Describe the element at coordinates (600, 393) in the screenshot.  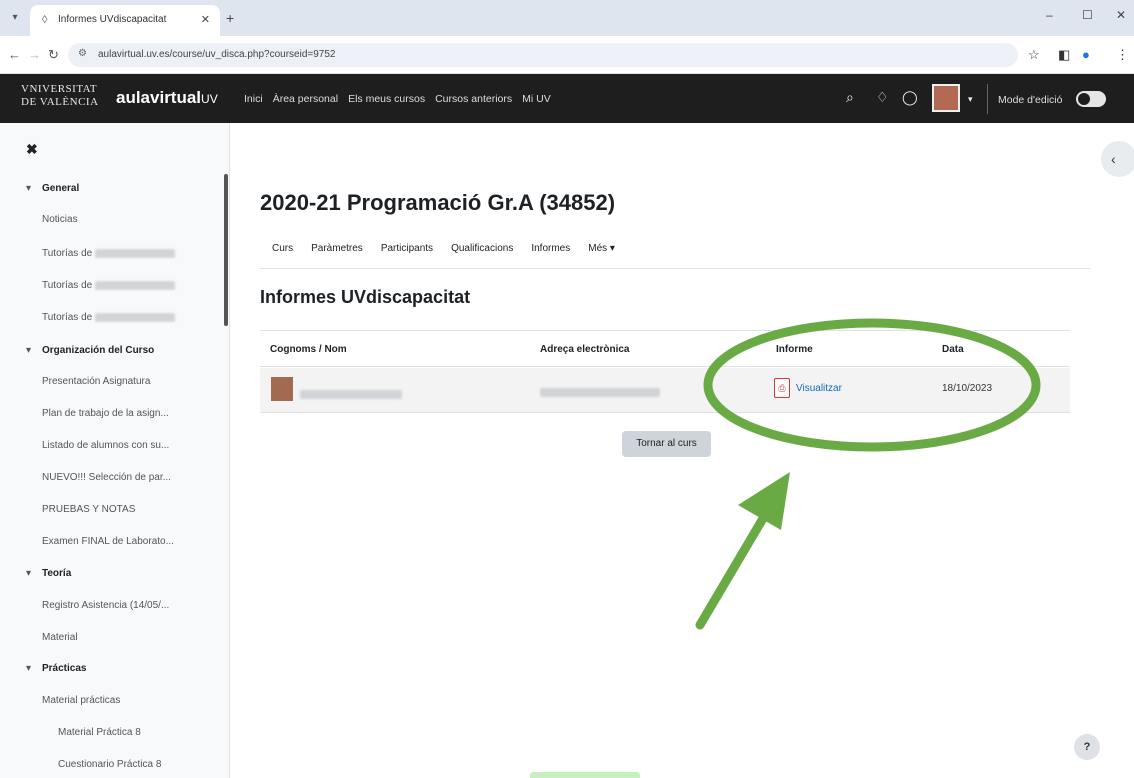
I see `student-email` at that location.